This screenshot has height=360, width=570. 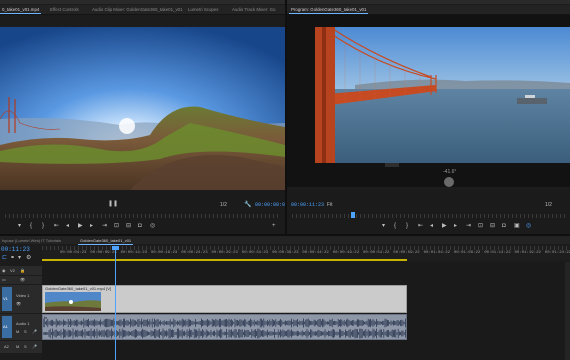 I want to click on video-clip: GoldenGate360_take01_v01.mp4 [V], so click(x=224, y=299).